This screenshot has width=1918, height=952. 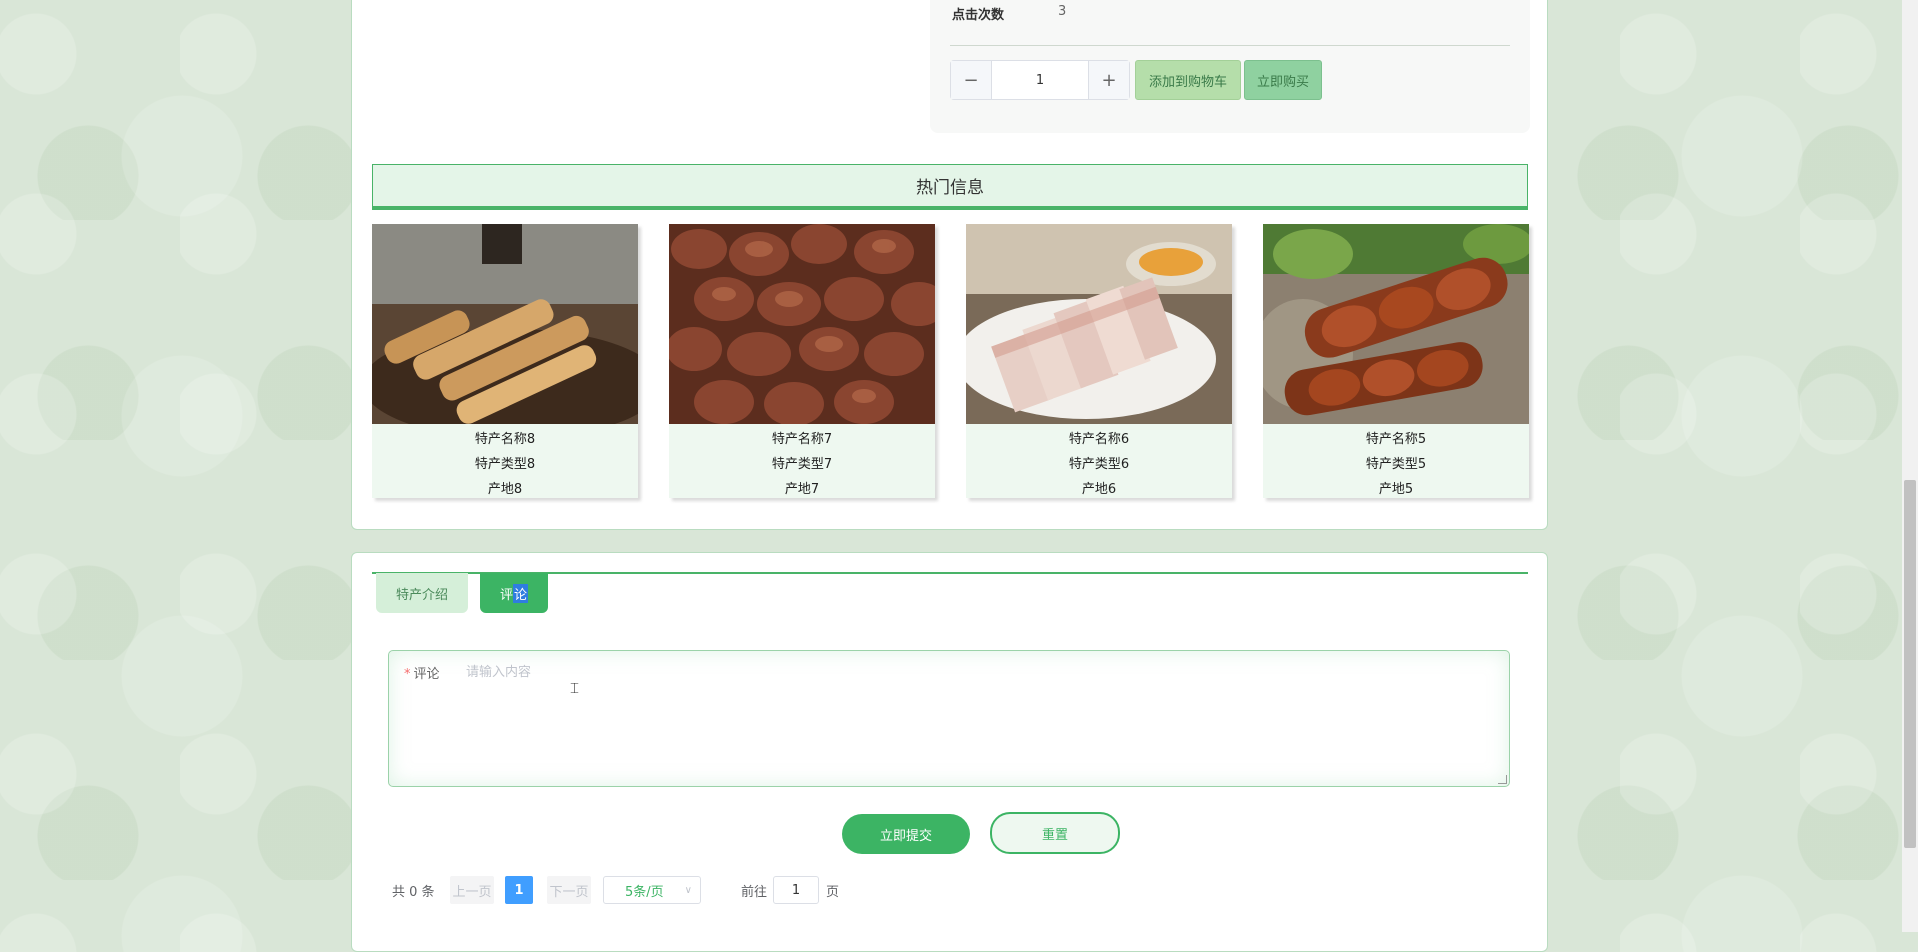 I want to click on decrease-quantity-button: −, so click(x=971, y=80).